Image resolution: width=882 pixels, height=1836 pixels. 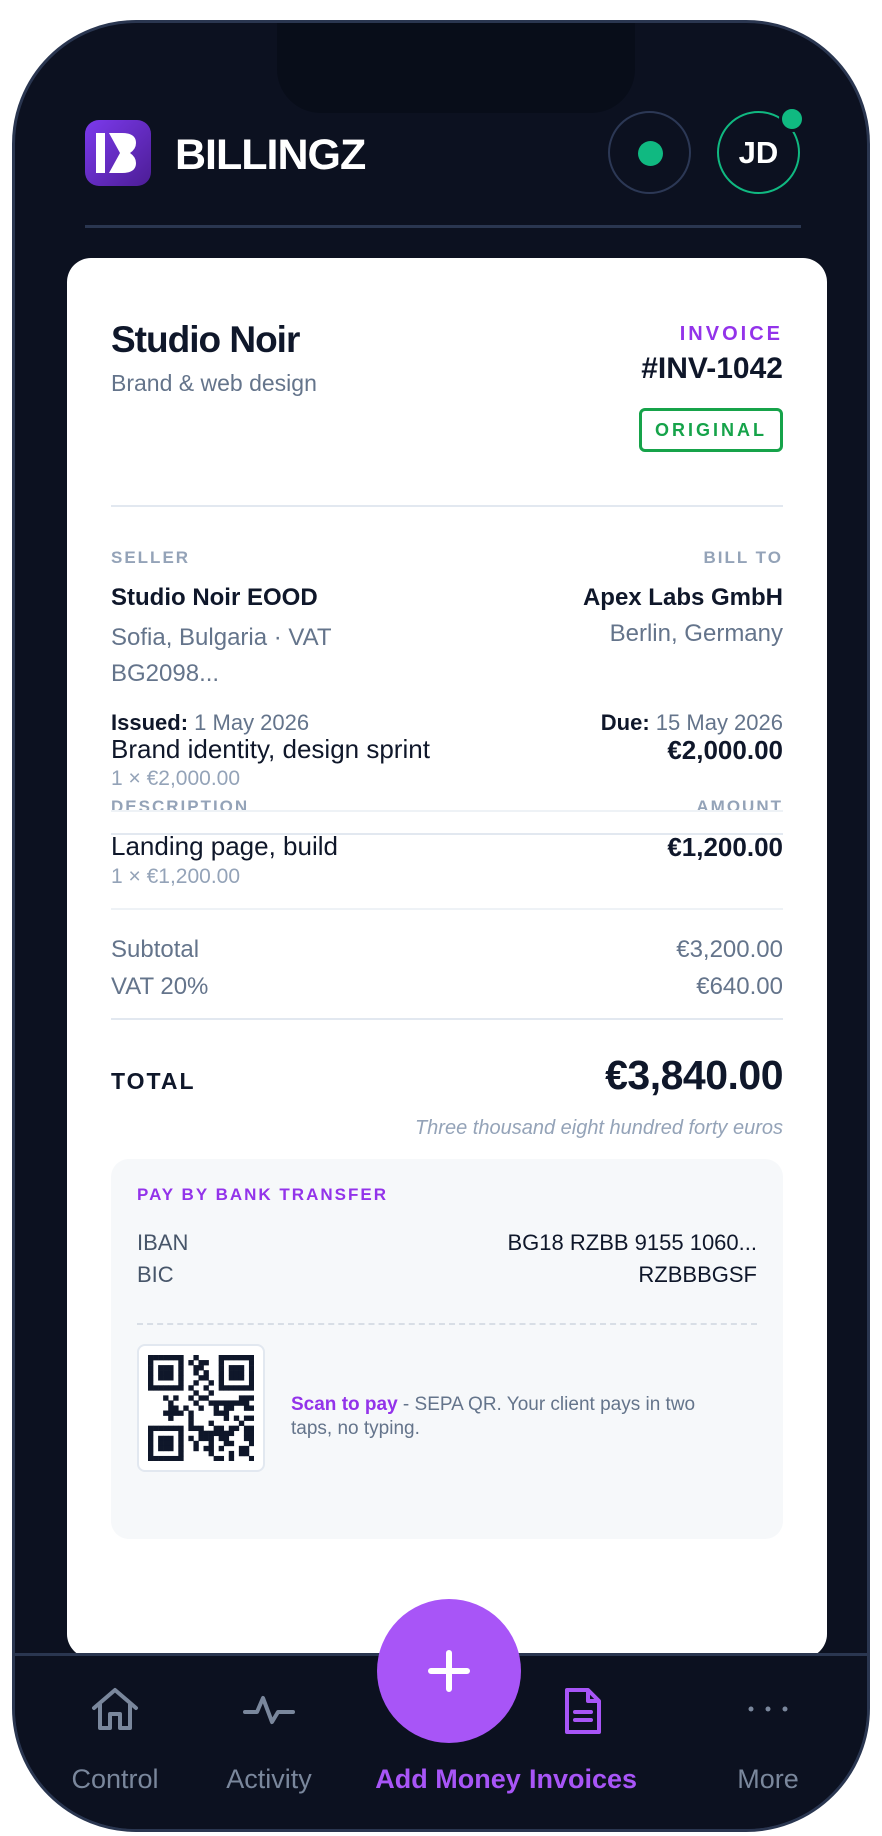 I want to click on seller-name: Studio Noir EOOD, so click(x=214, y=597).